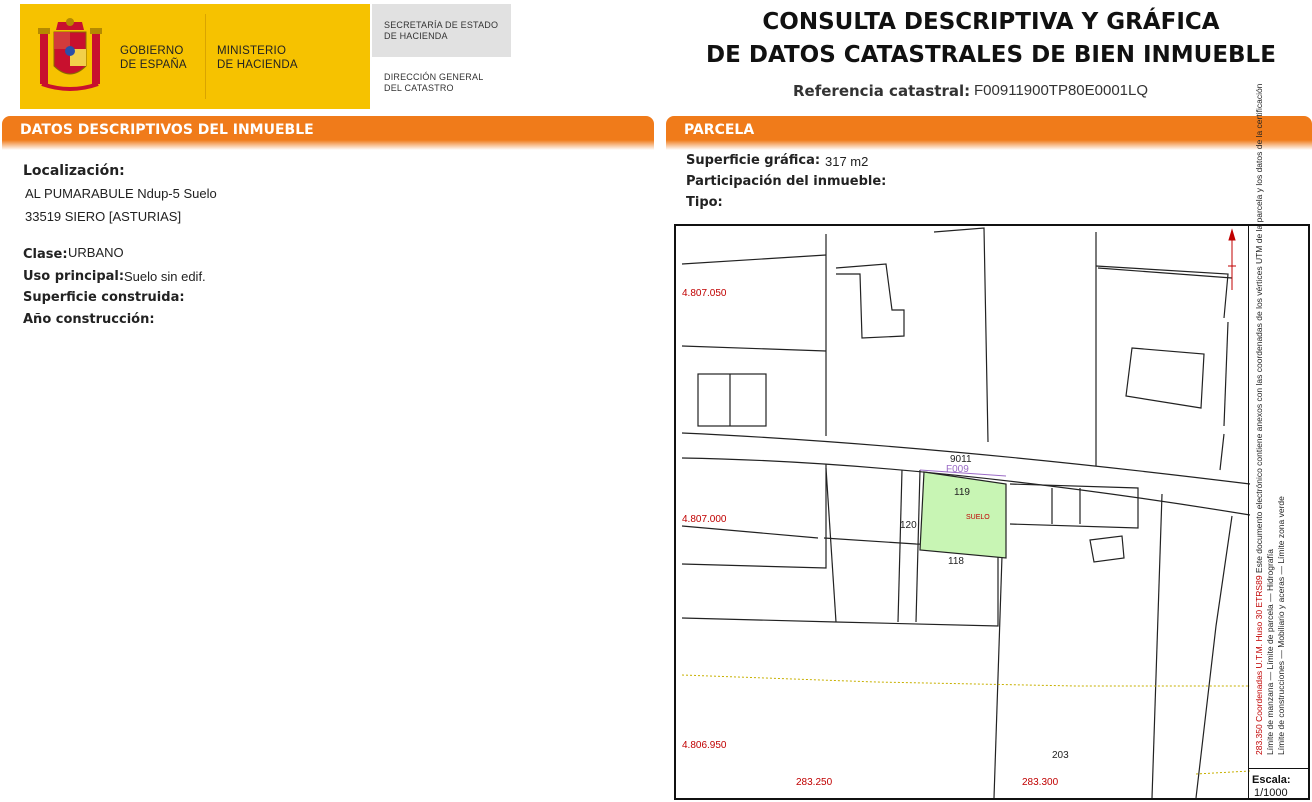 The height and width of the screenshot is (802, 1312). What do you see at coordinates (1061, 90) in the screenshot?
I see `referencia-catastral-value: F00911900TP80E0001LQ` at bounding box center [1061, 90].